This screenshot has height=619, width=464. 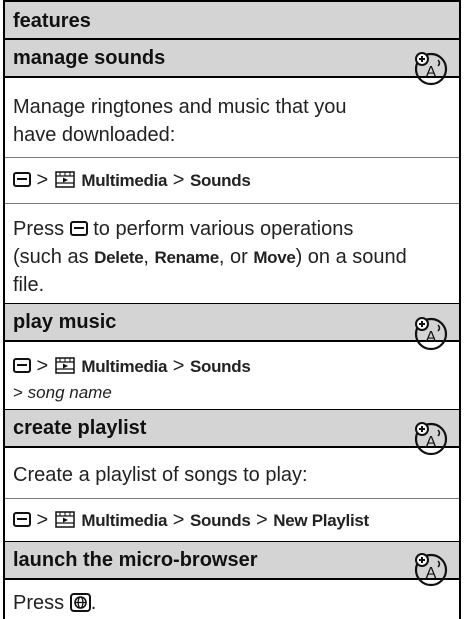 I want to click on section-header-play-music: play music, so click(x=232, y=323).